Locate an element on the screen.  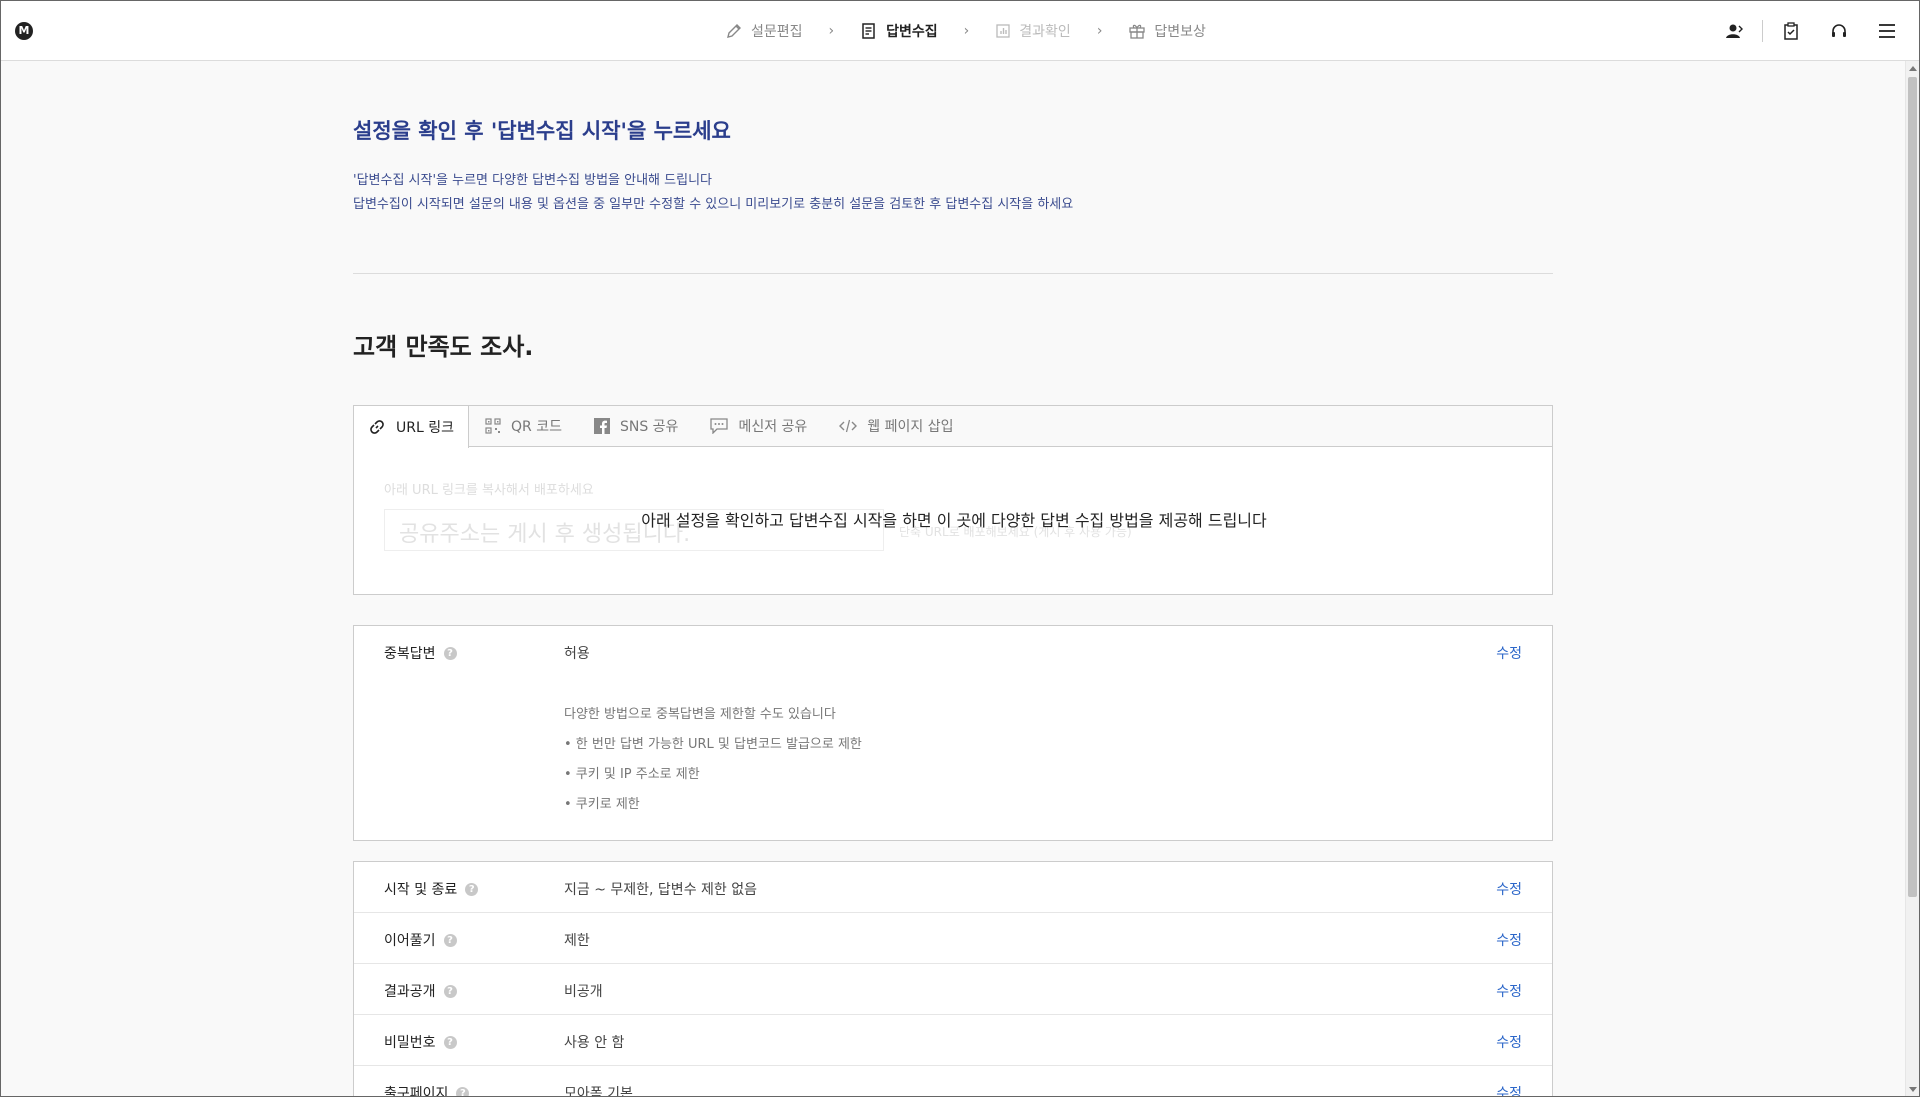
step-edit-survey: 설문편집 is located at coordinates (764, 31).